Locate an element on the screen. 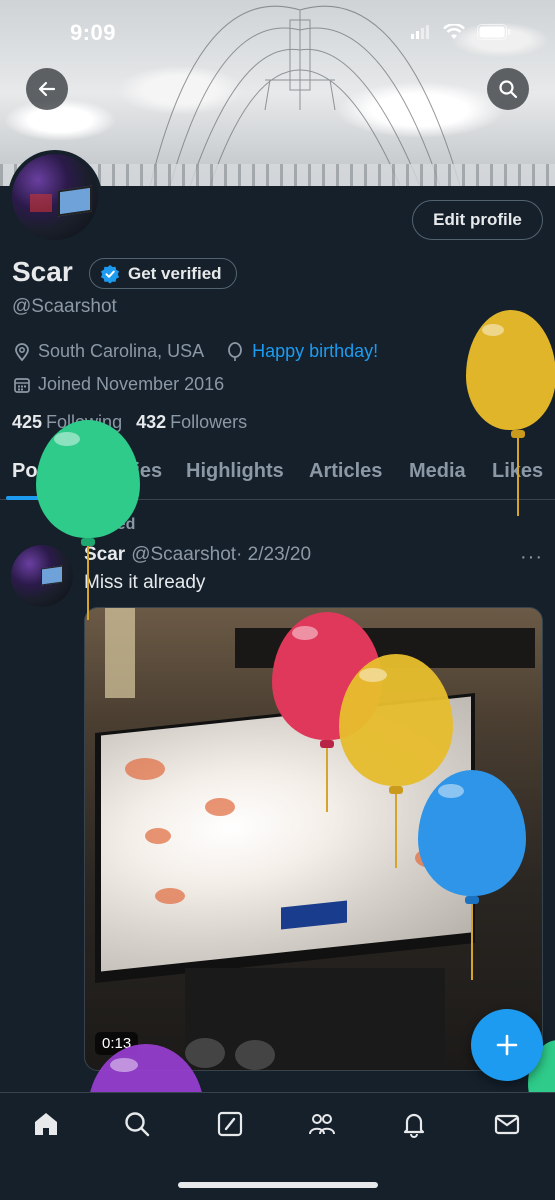  profile-avatar is located at coordinates (55, 197).